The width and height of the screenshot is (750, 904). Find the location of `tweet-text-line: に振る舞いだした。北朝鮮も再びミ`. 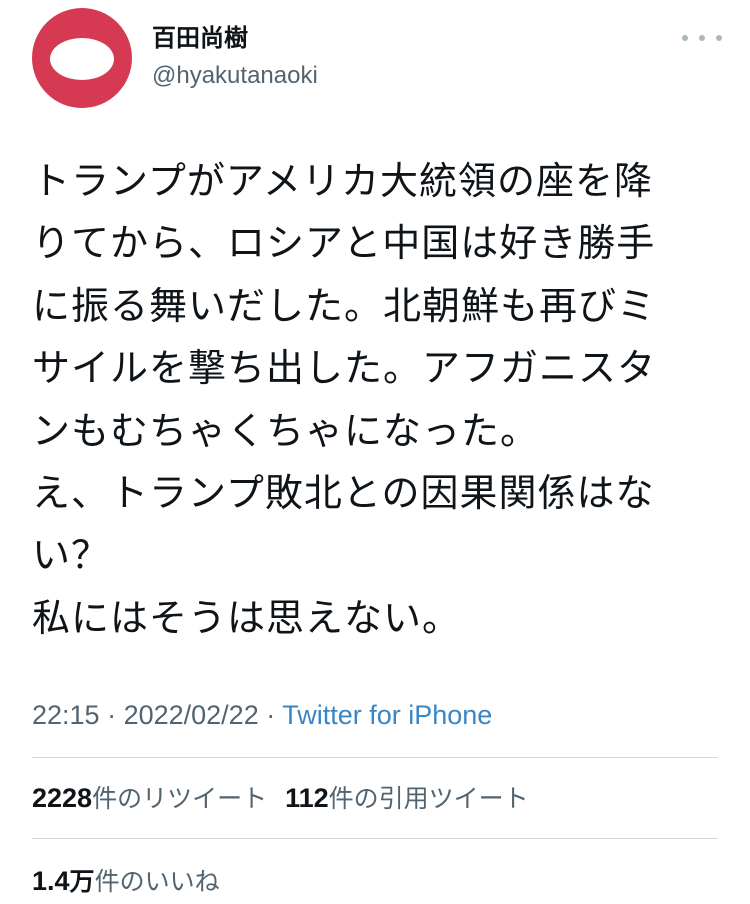

tweet-text-line: に振る舞いだした。北朝鮮も再びミ is located at coordinates (344, 305).